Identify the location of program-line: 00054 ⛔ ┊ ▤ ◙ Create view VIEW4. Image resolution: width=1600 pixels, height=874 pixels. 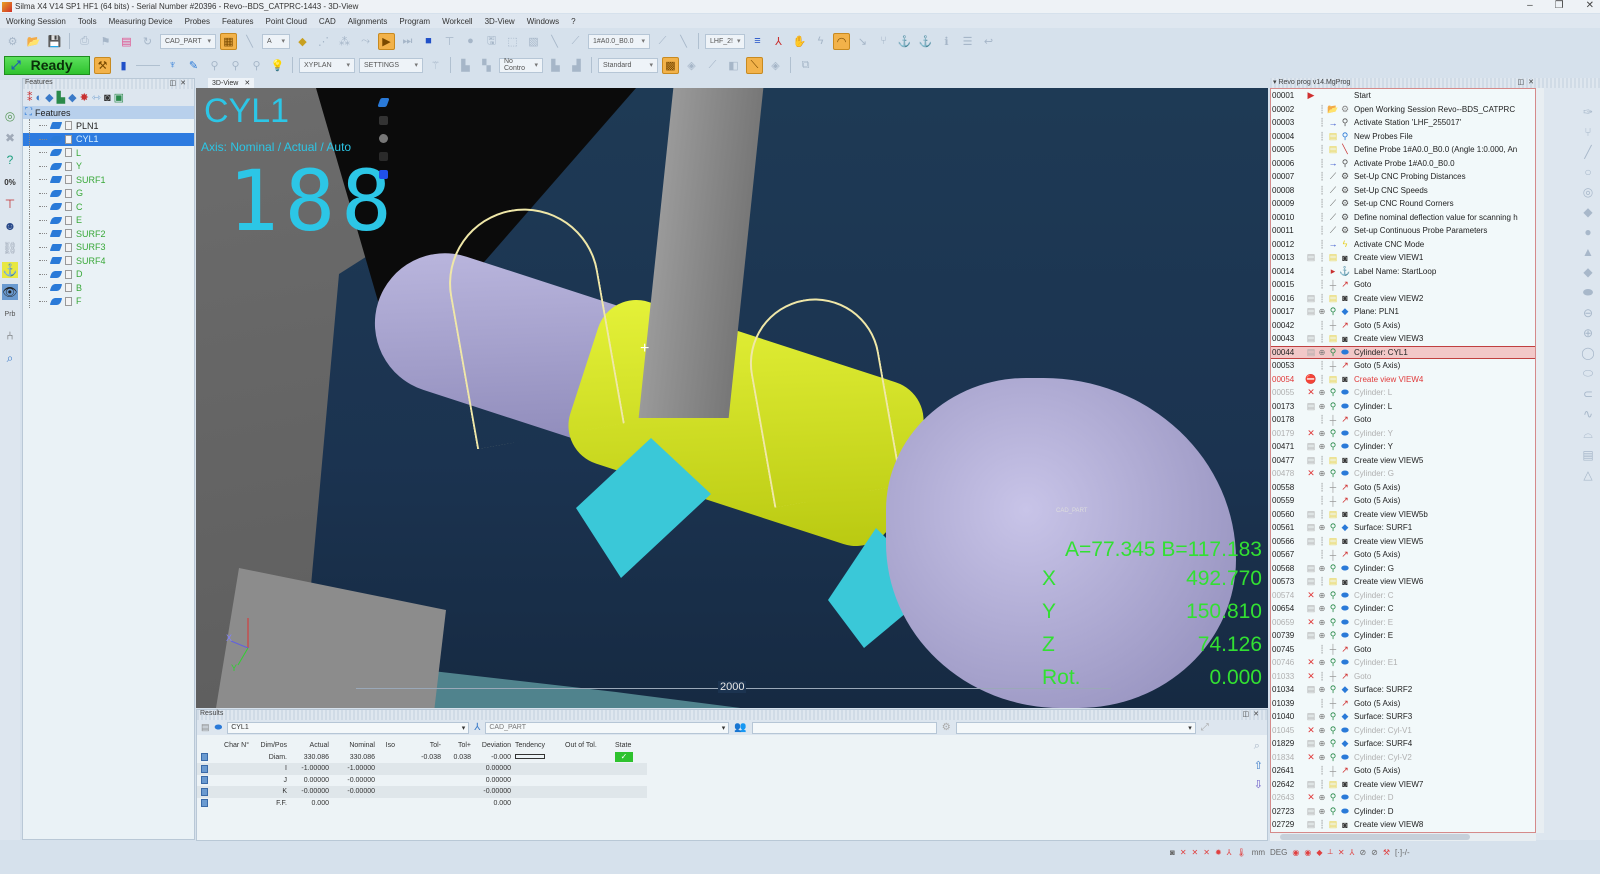
(1403, 380).